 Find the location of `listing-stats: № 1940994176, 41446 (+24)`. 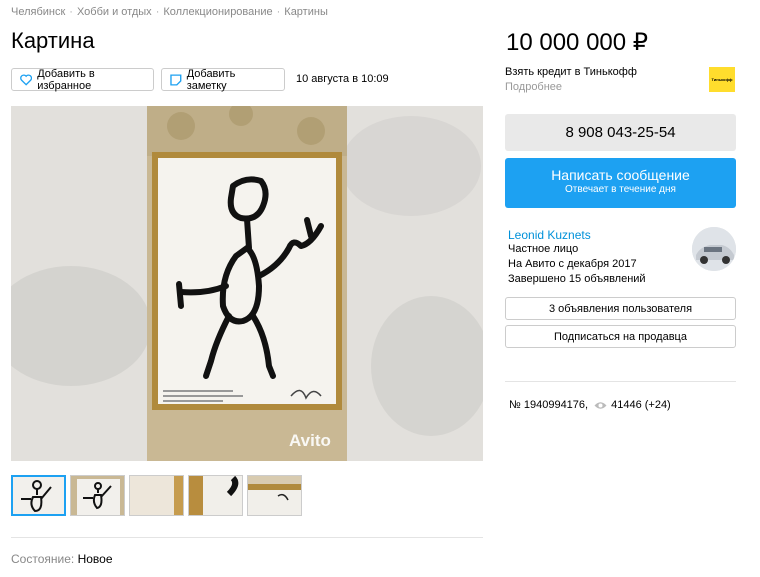

listing-stats: № 1940994176, 41446 (+24) is located at coordinates (590, 405).